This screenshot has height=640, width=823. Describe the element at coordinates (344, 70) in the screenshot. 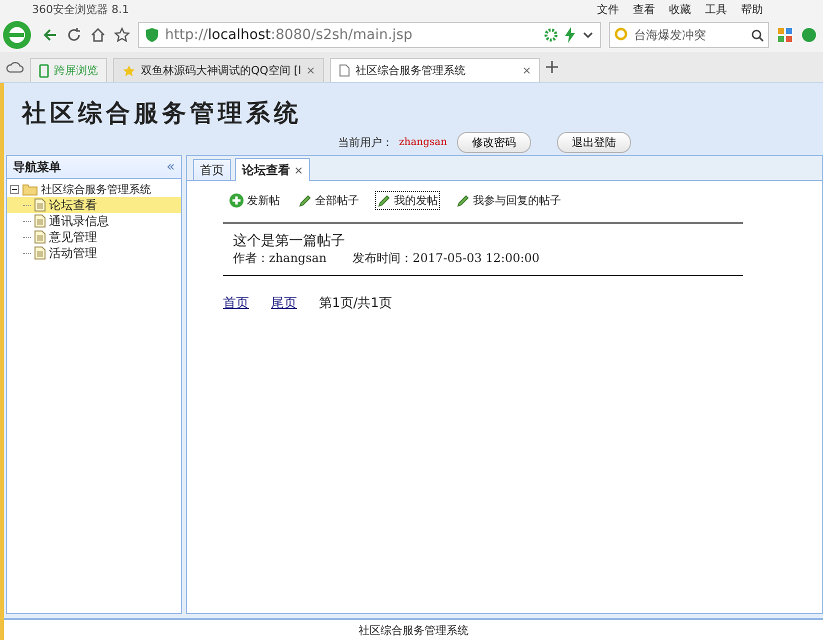

I see `page-icon` at that location.